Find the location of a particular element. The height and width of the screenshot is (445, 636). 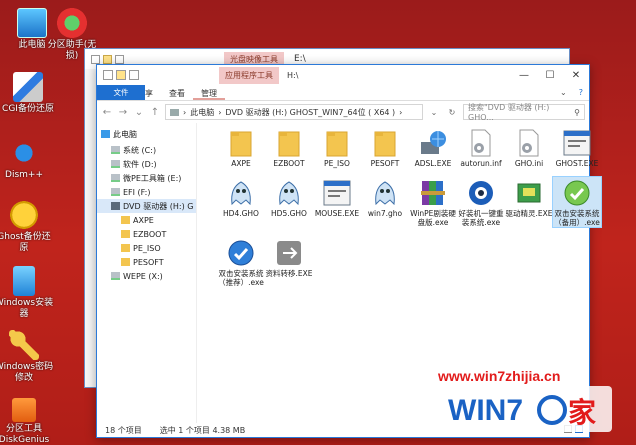

ribbon-expand-icon: ⌄ is located at coordinates (563, 92).